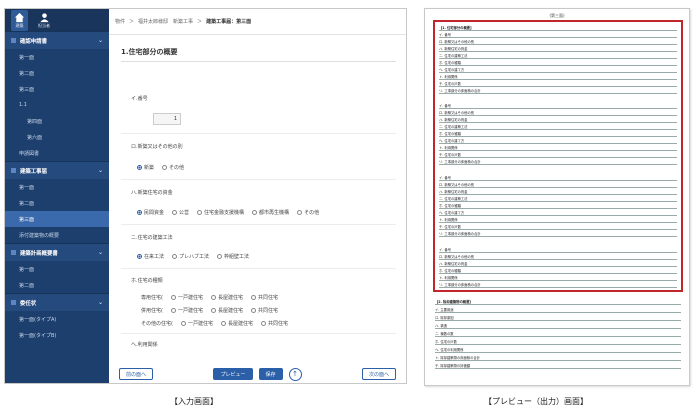  I want to click on radio-option-other: その他, so click(173, 167).